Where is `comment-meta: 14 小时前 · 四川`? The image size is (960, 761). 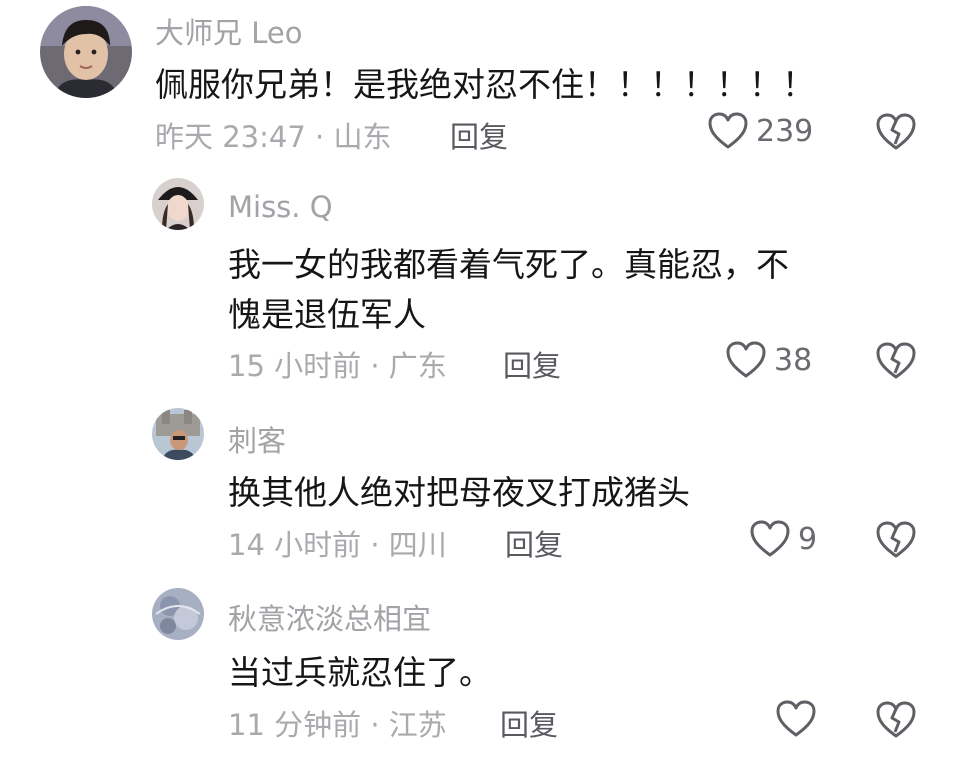 comment-meta: 14 小时前 · 四川 is located at coordinates (337, 545).